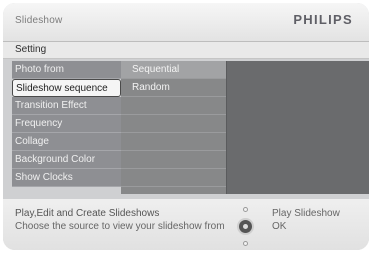 This screenshot has height=253, width=373. I want to click on ok-button-icon, so click(245, 226).